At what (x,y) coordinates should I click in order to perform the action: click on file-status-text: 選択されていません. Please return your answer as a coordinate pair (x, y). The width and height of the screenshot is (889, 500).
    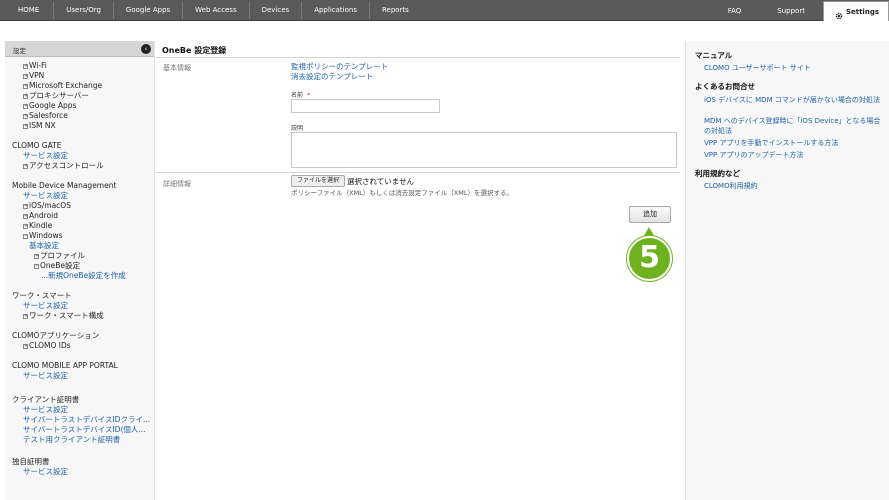
    Looking at the image, I should click on (381, 181).